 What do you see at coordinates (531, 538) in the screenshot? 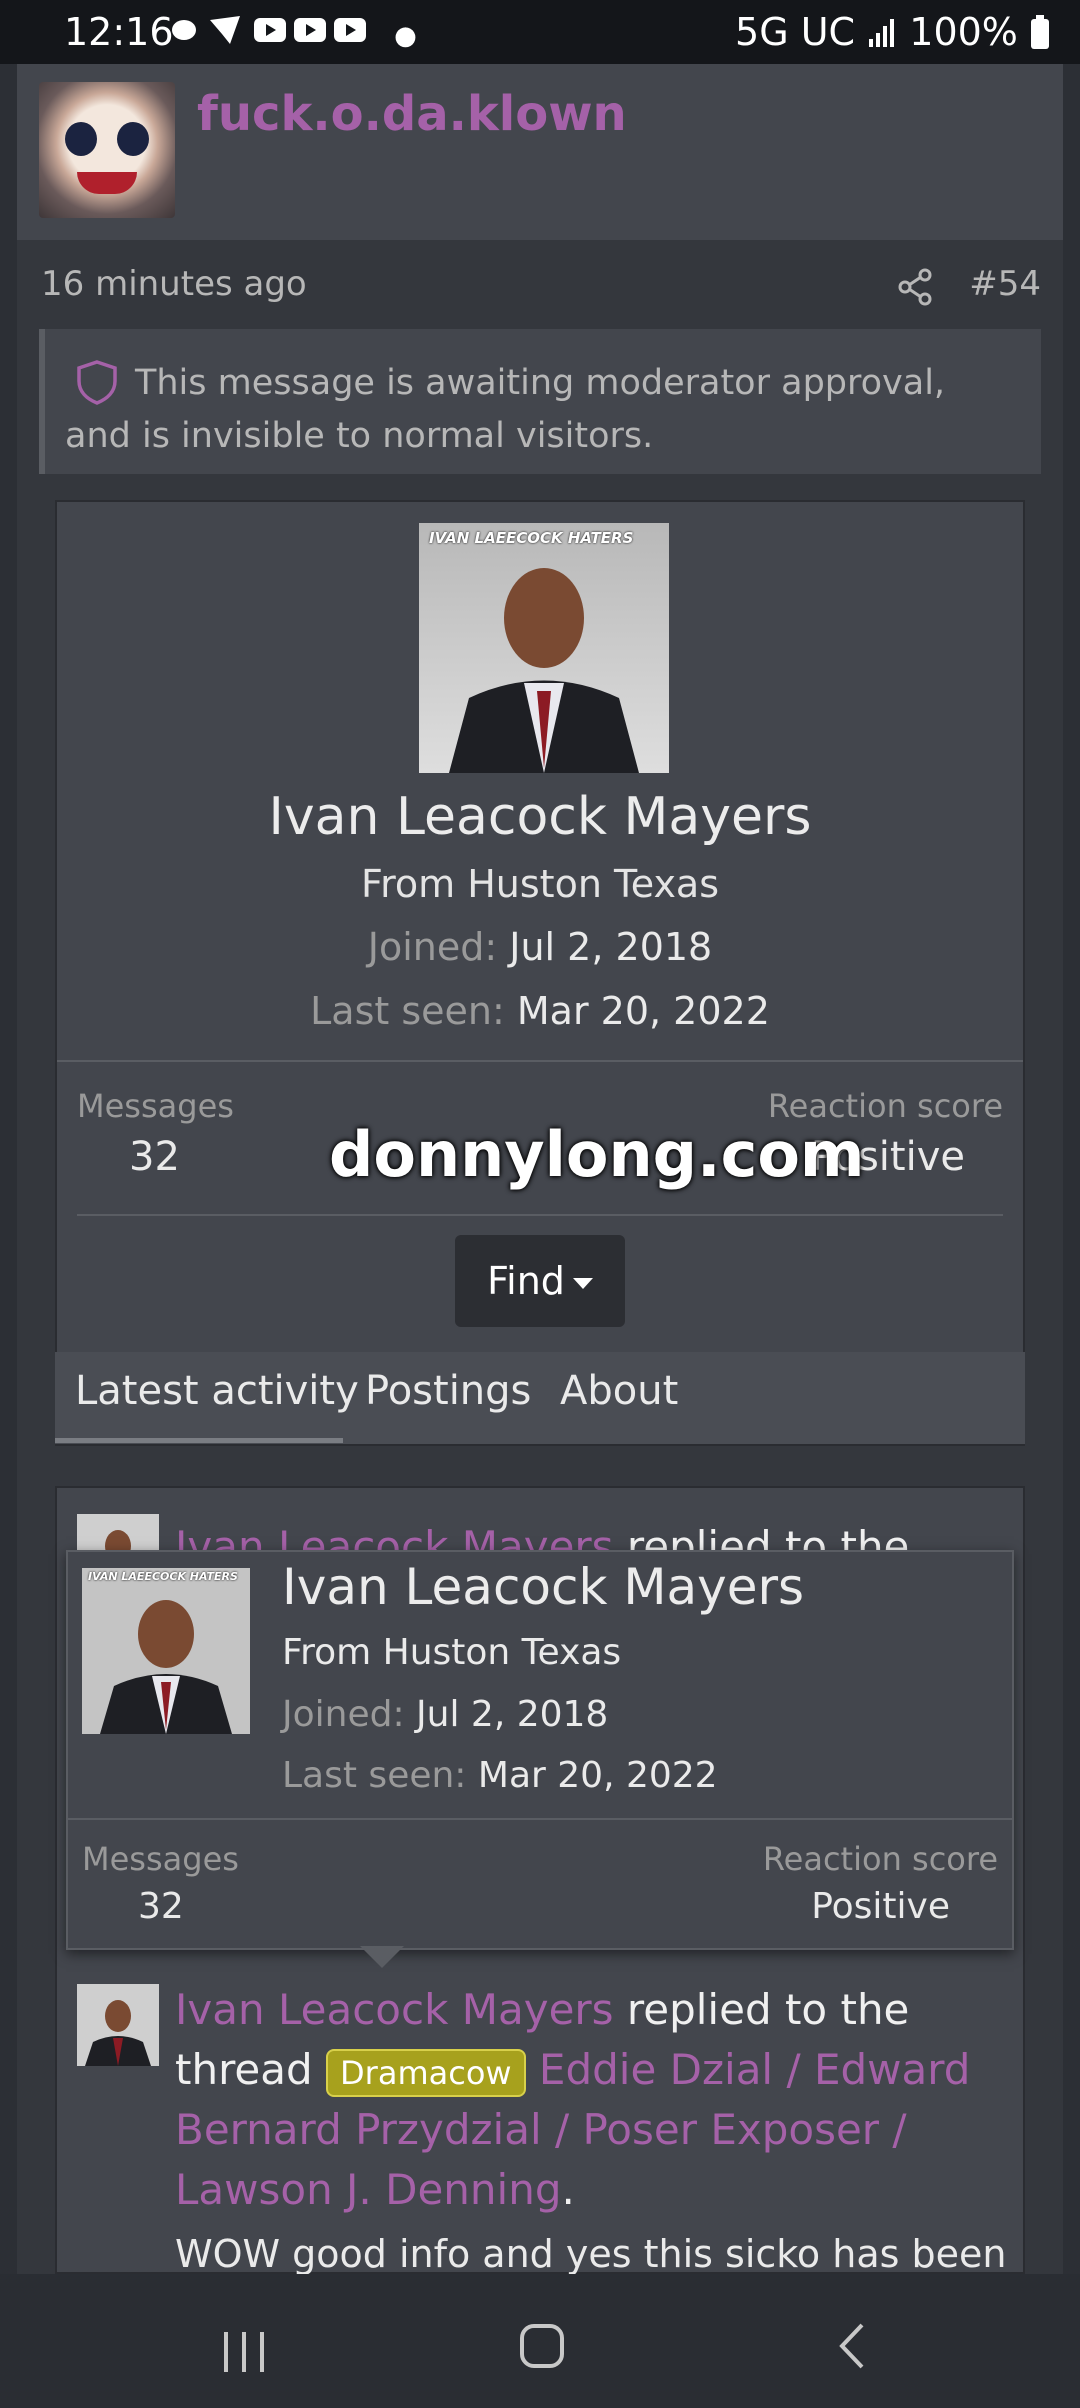
I see `profile-photo-caption: IVAN LAEECOCK HATERS` at bounding box center [531, 538].